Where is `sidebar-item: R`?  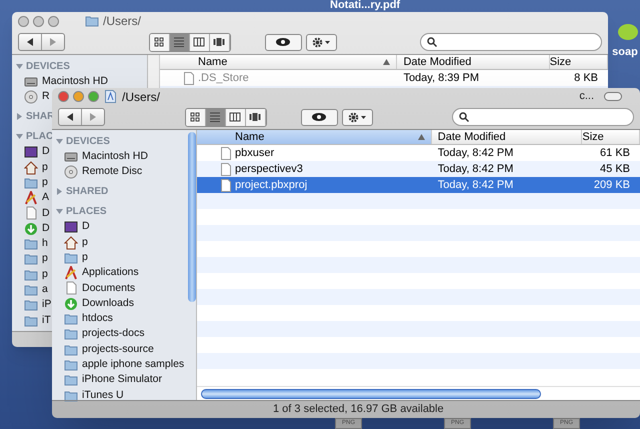
sidebar-item: R is located at coordinates (46, 97).